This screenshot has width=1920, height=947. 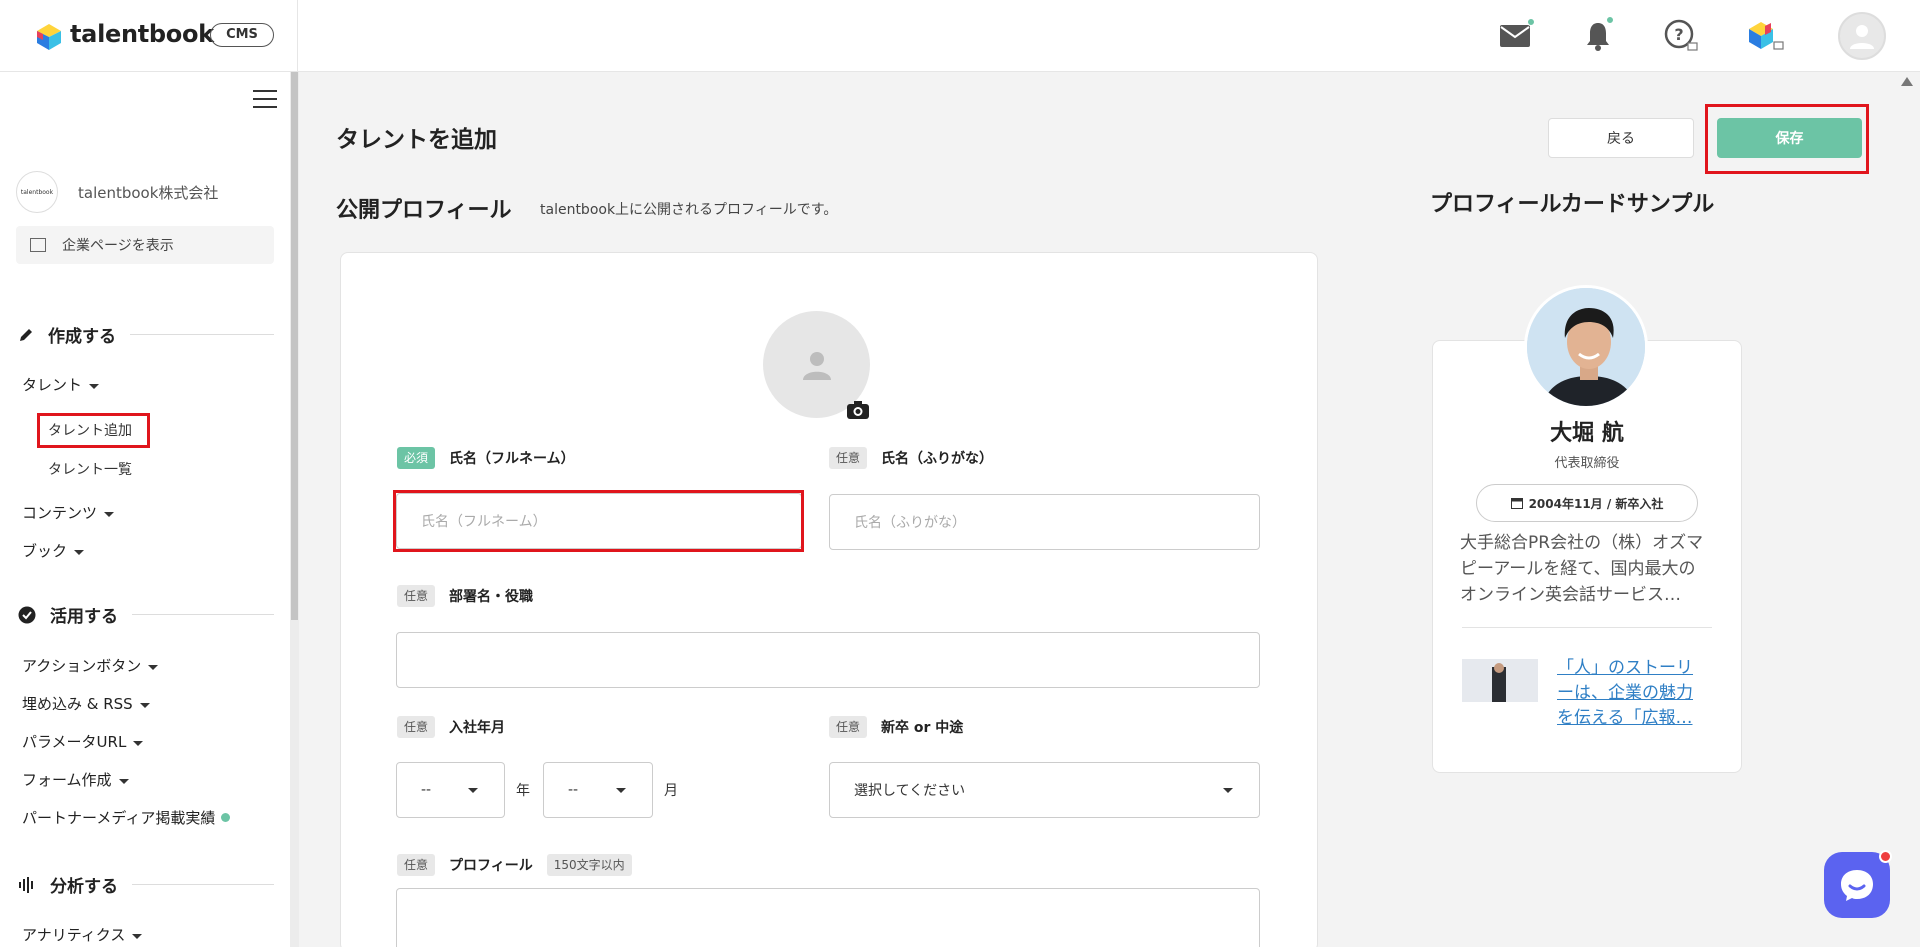 I want to click on sidebar-item-talent: タレント, so click(x=61, y=384).